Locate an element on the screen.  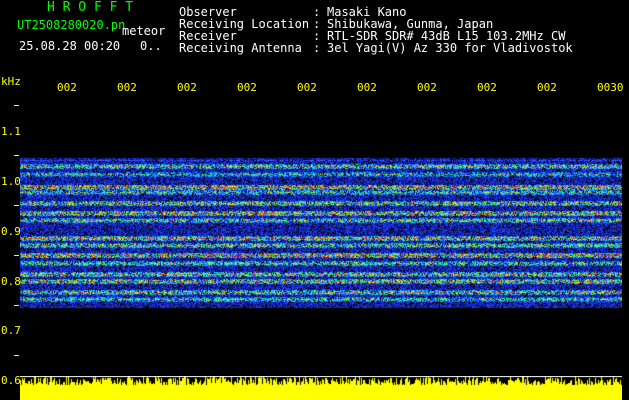
freq-tick-label: 0.7 is located at coordinates (11, 330).